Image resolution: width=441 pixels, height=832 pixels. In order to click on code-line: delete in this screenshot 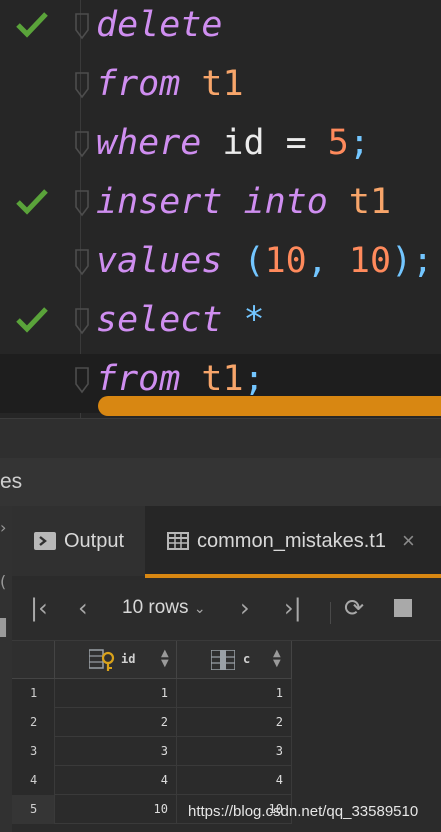, I will do `click(220, 29)`.